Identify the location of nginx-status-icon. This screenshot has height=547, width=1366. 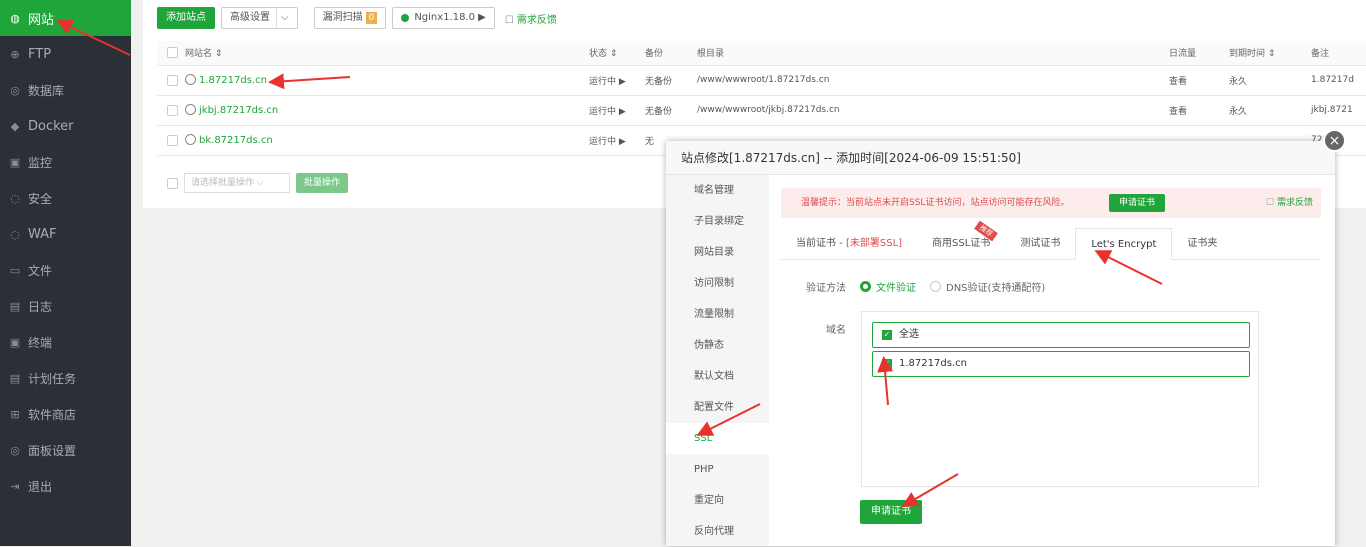
(405, 18).